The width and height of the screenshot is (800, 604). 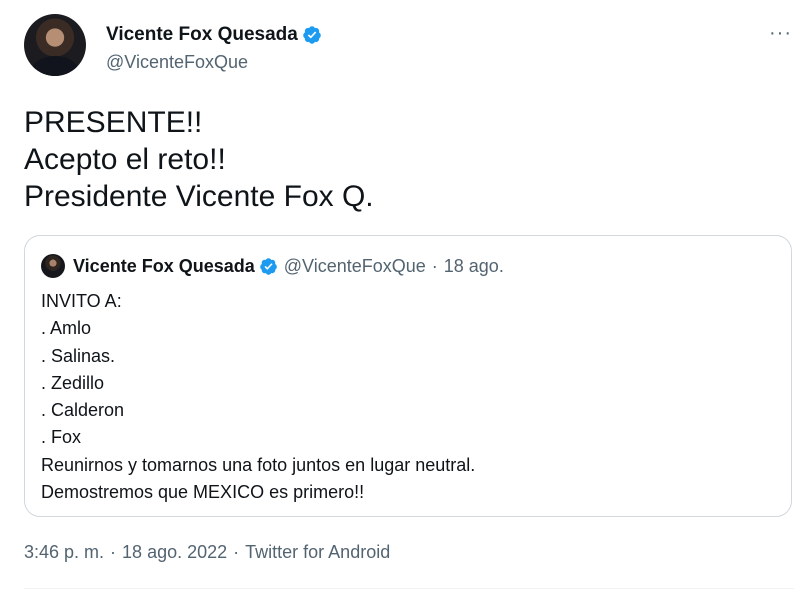 What do you see at coordinates (53, 266) in the screenshot?
I see `quoted-avatar` at bounding box center [53, 266].